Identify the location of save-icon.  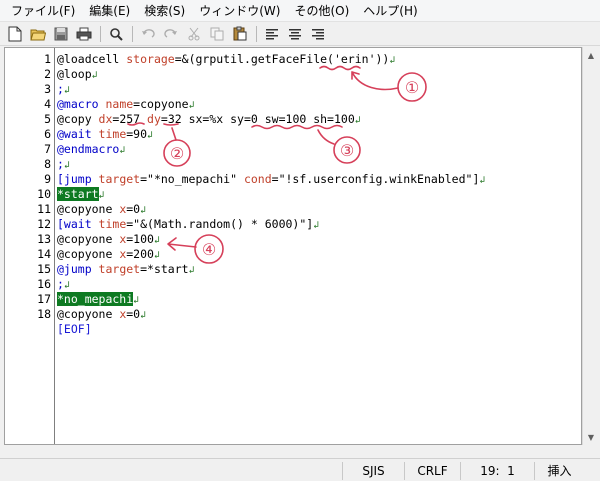
(61, 34).